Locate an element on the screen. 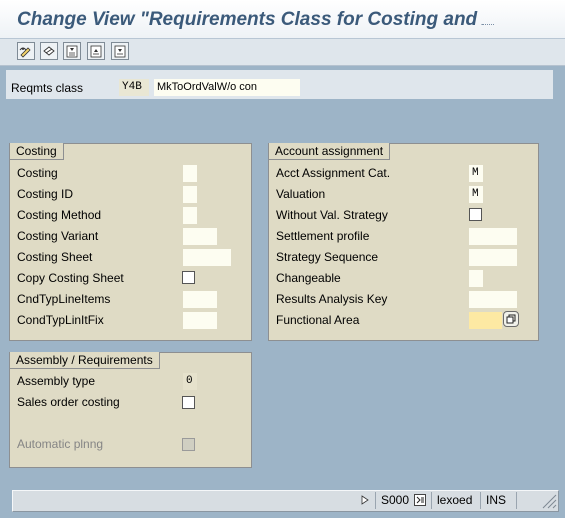 This screenshot has width=565, height=518. functional-area-field is located at coordinates (485, 320).